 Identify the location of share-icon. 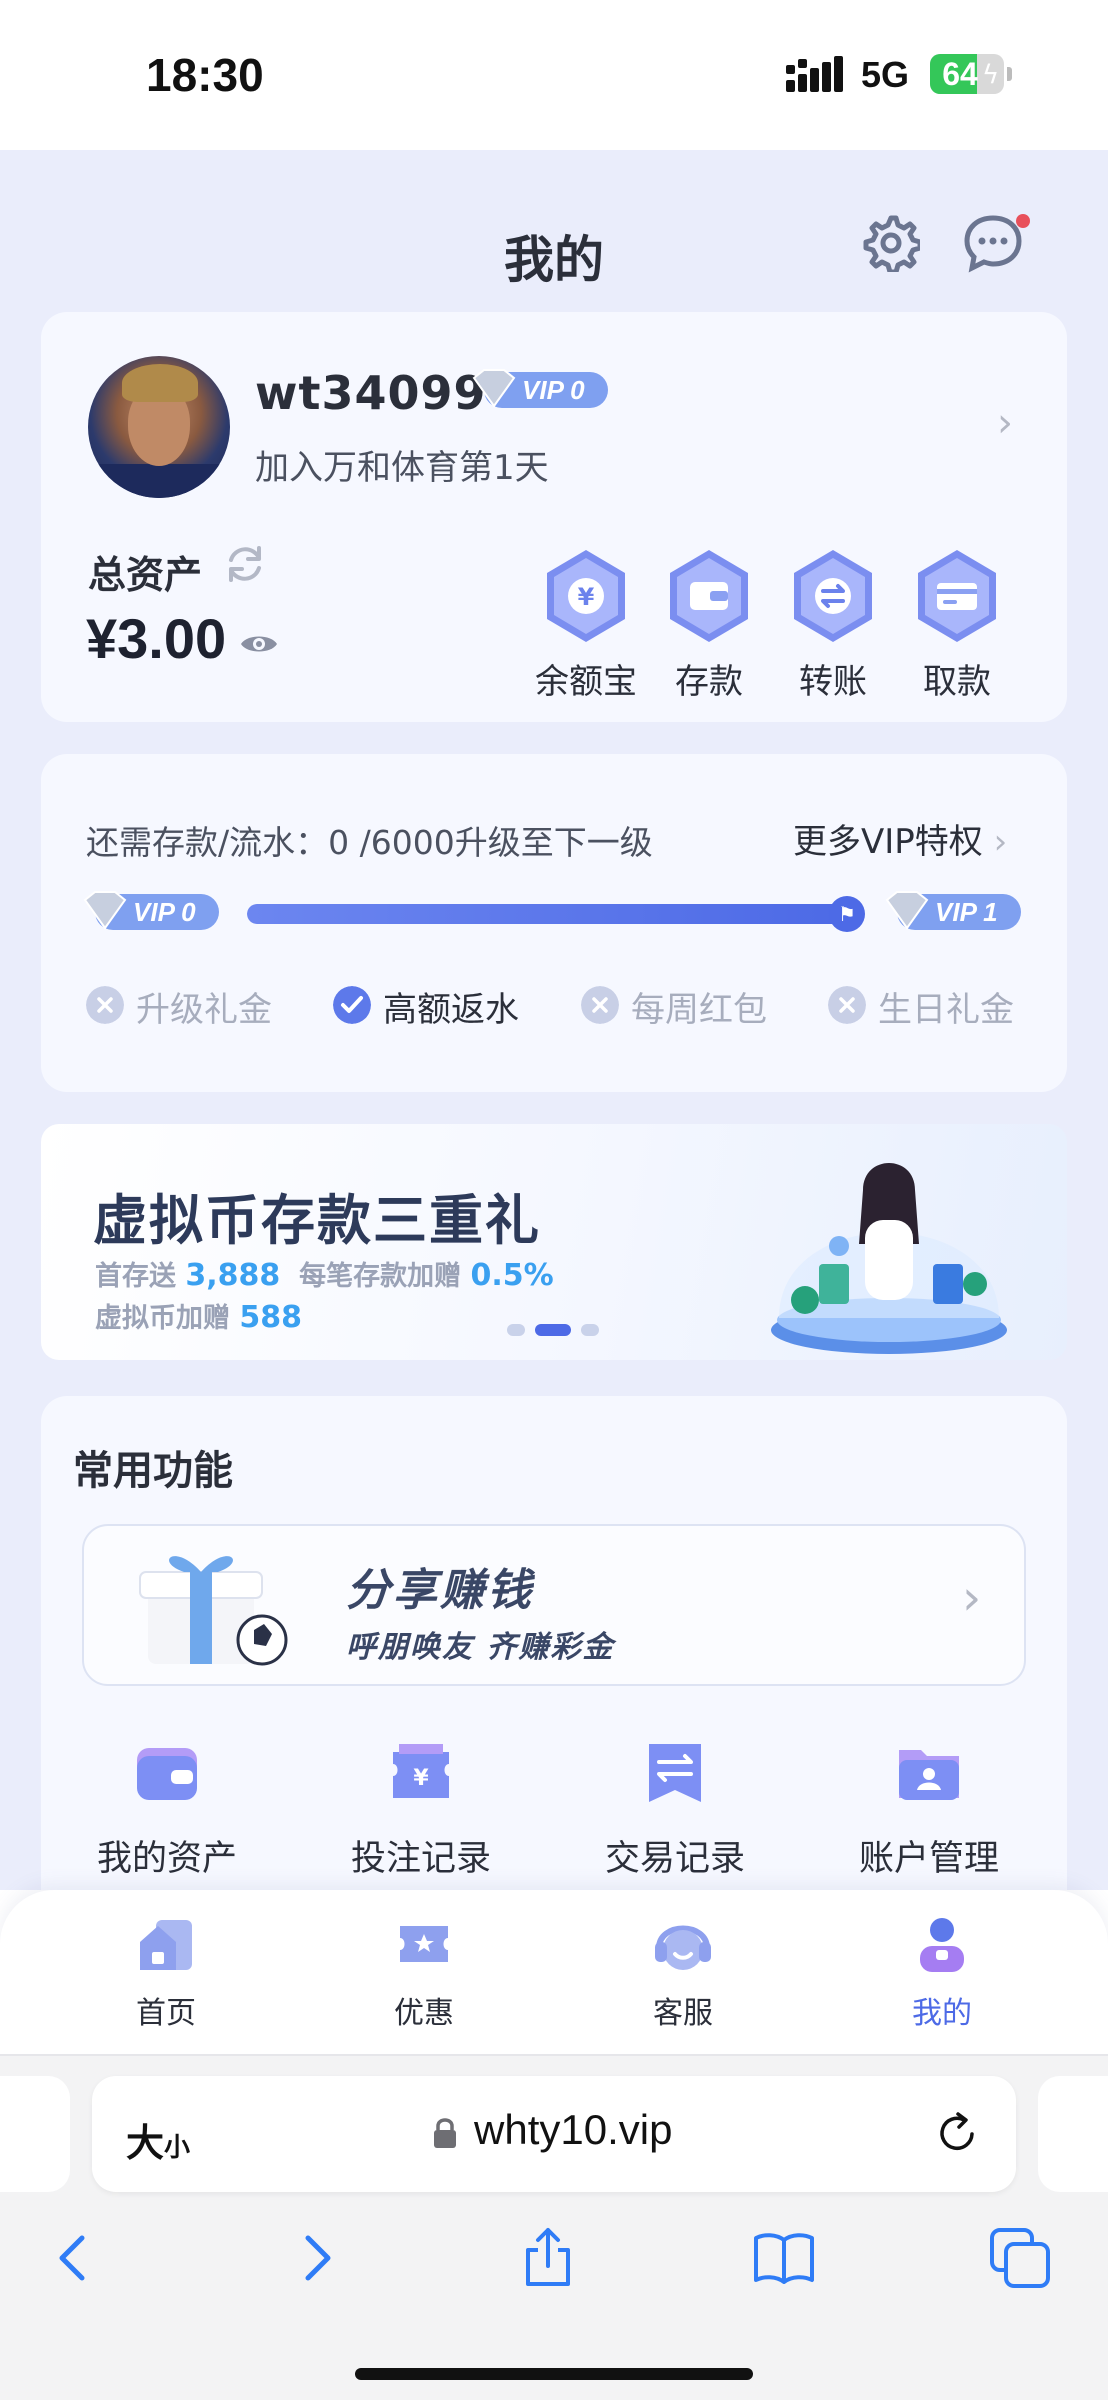
(548, 2258).